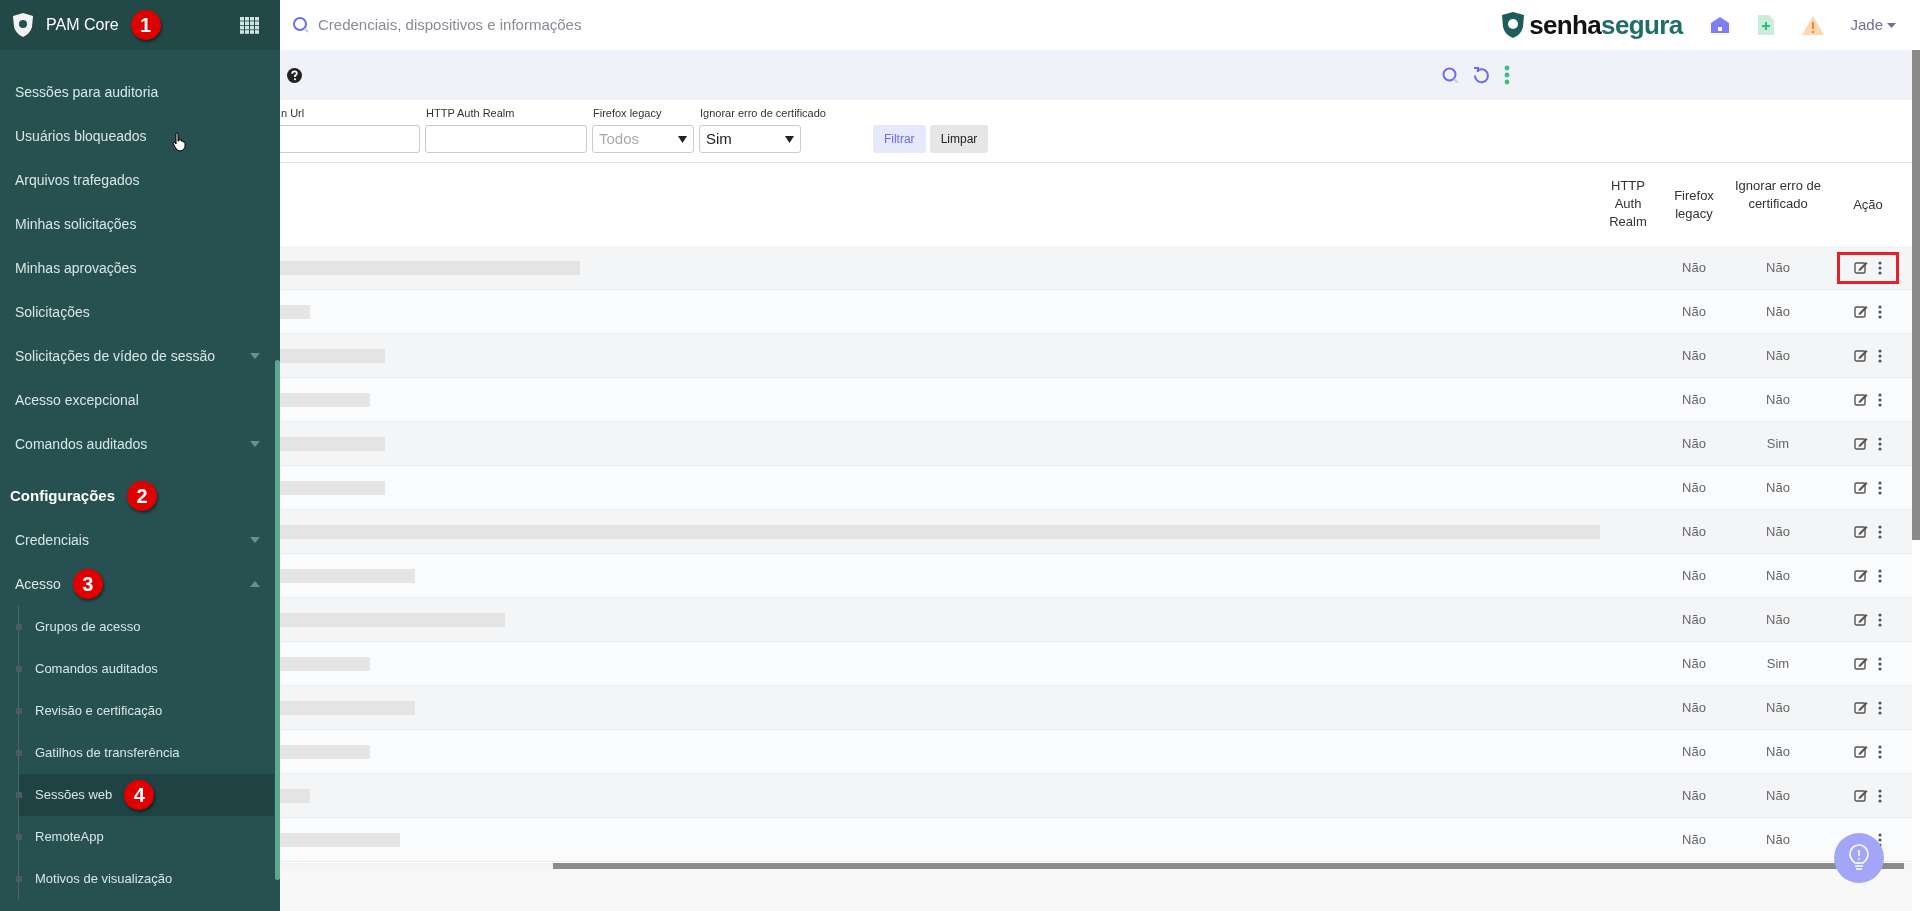  I want to click on step-marker: 3, so click(87, 584).